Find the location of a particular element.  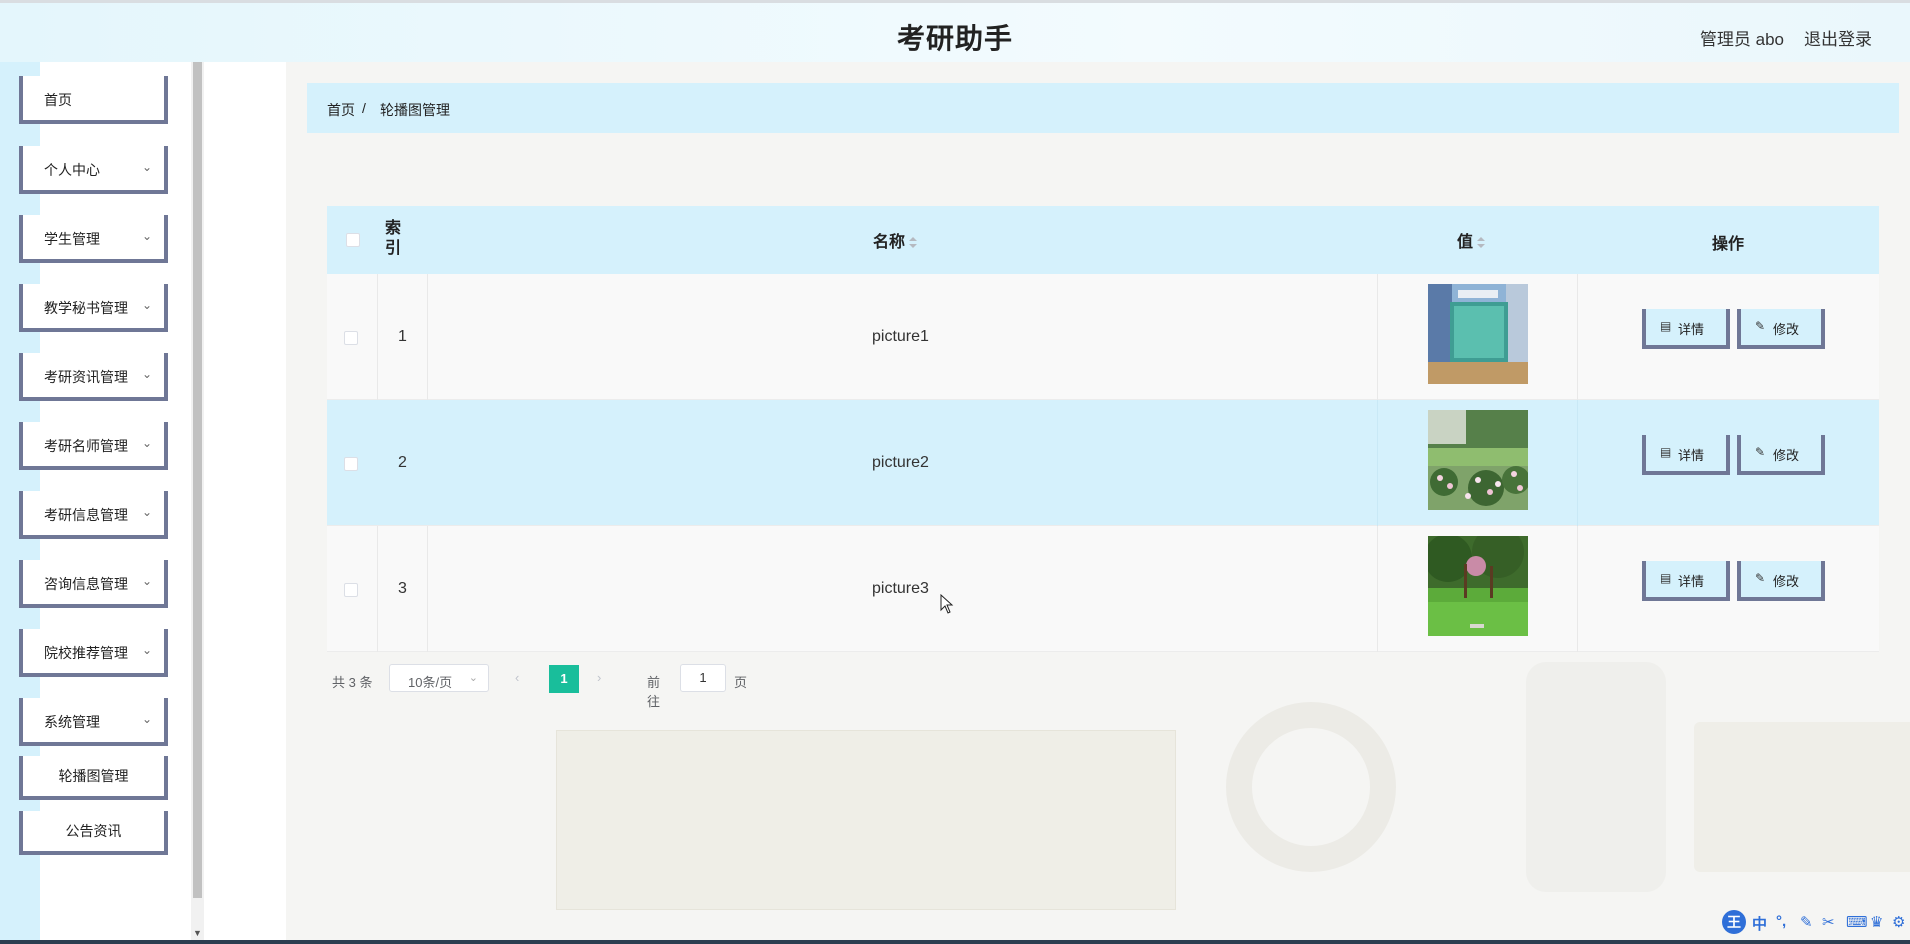

column-header-value-label: 值 is located at coordinates (1465, 242).